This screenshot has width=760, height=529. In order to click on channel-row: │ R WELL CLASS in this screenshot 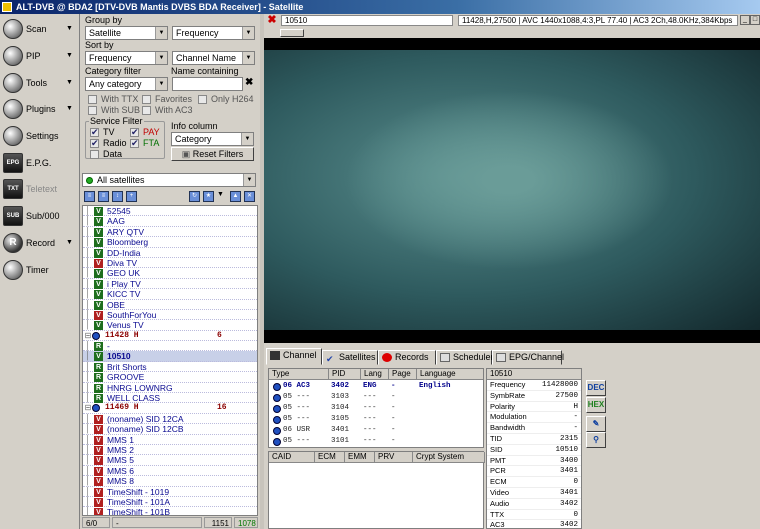, I will do `click(170, 398)`.